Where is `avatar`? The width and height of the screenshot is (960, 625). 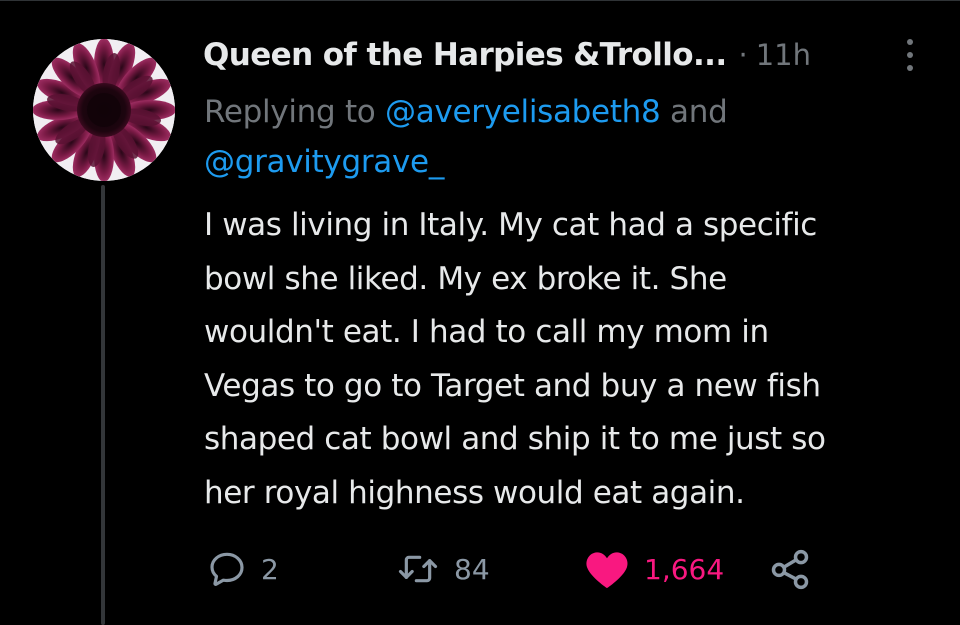
avatar is located at coordinates (104, 110).